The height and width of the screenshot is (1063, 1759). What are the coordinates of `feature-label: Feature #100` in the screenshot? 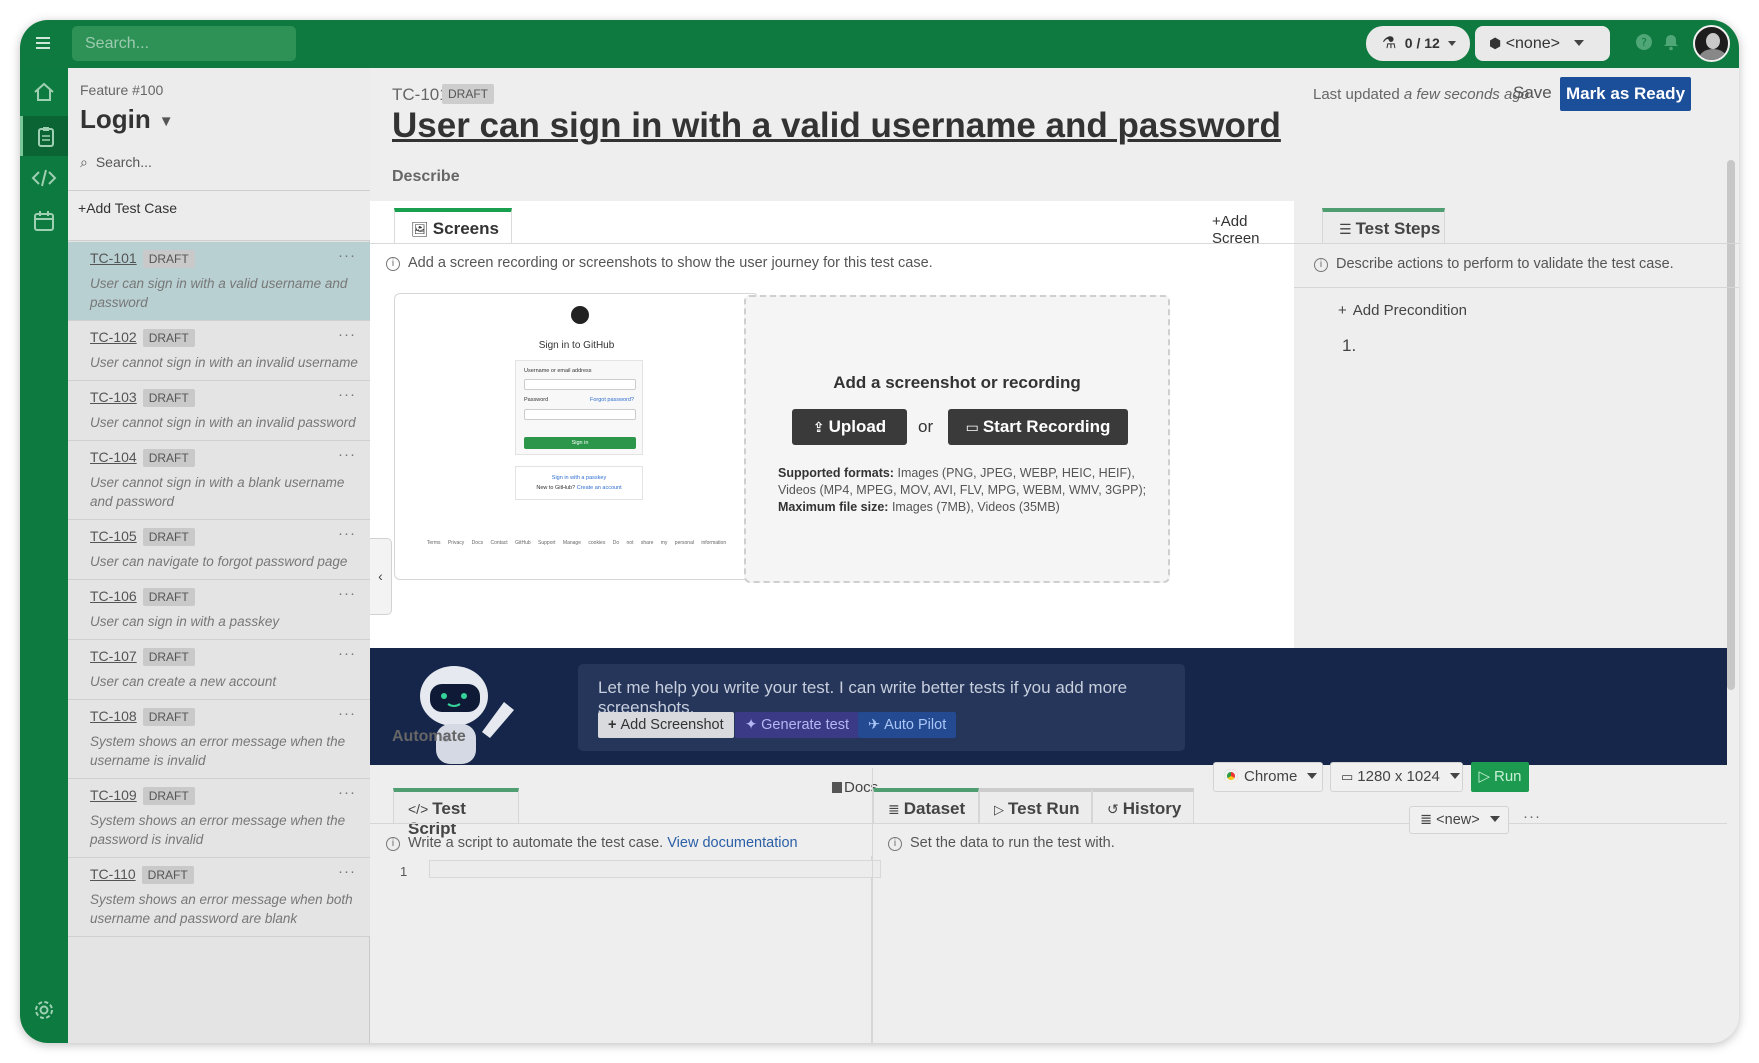 It's located at (122, 90).